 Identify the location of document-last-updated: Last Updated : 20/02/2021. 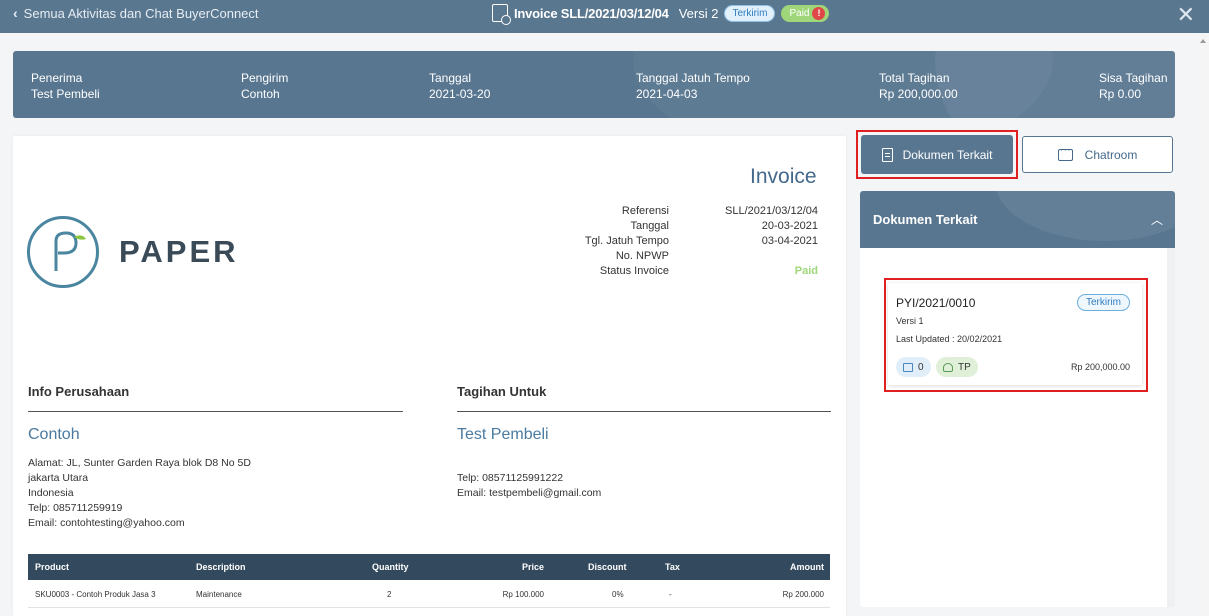
(949, 339).